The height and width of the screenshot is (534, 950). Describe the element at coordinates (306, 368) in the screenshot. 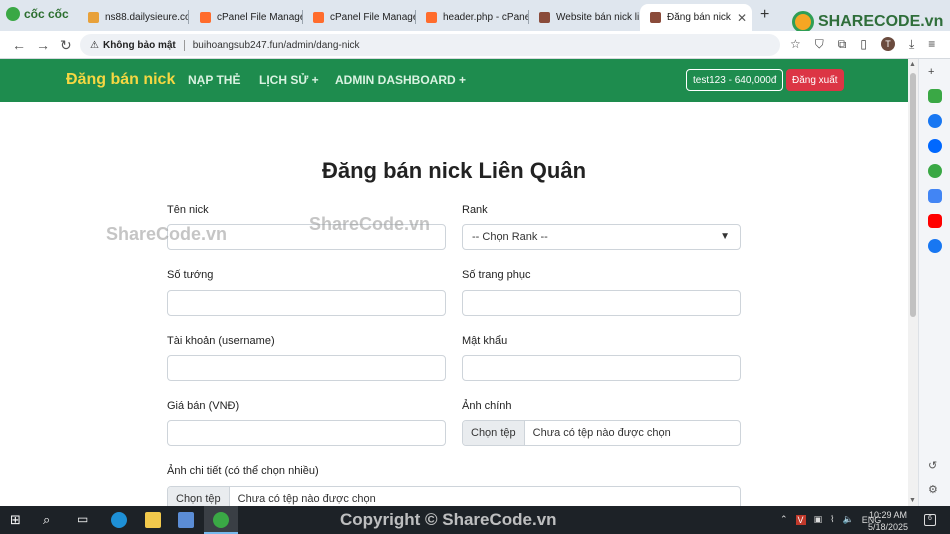

I see `tai-khoan-input` at that location.